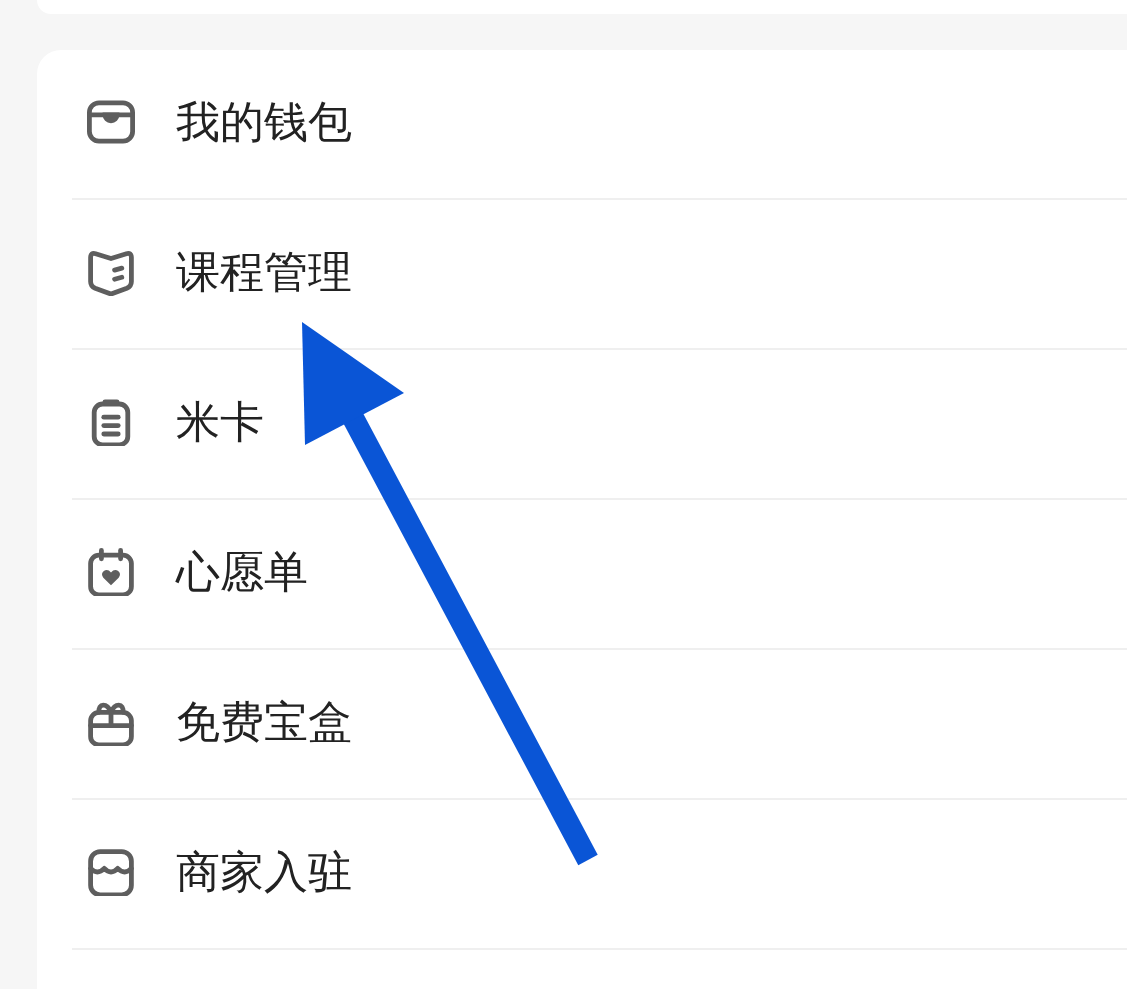  I want to click on menu-item: 我的钱包, so click(599, 125).